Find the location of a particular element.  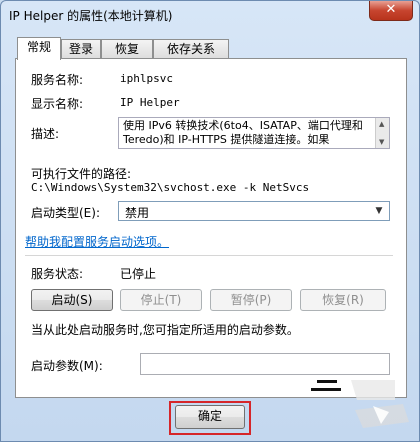

tab-general: 常规 is located at coordinates (39, 48).